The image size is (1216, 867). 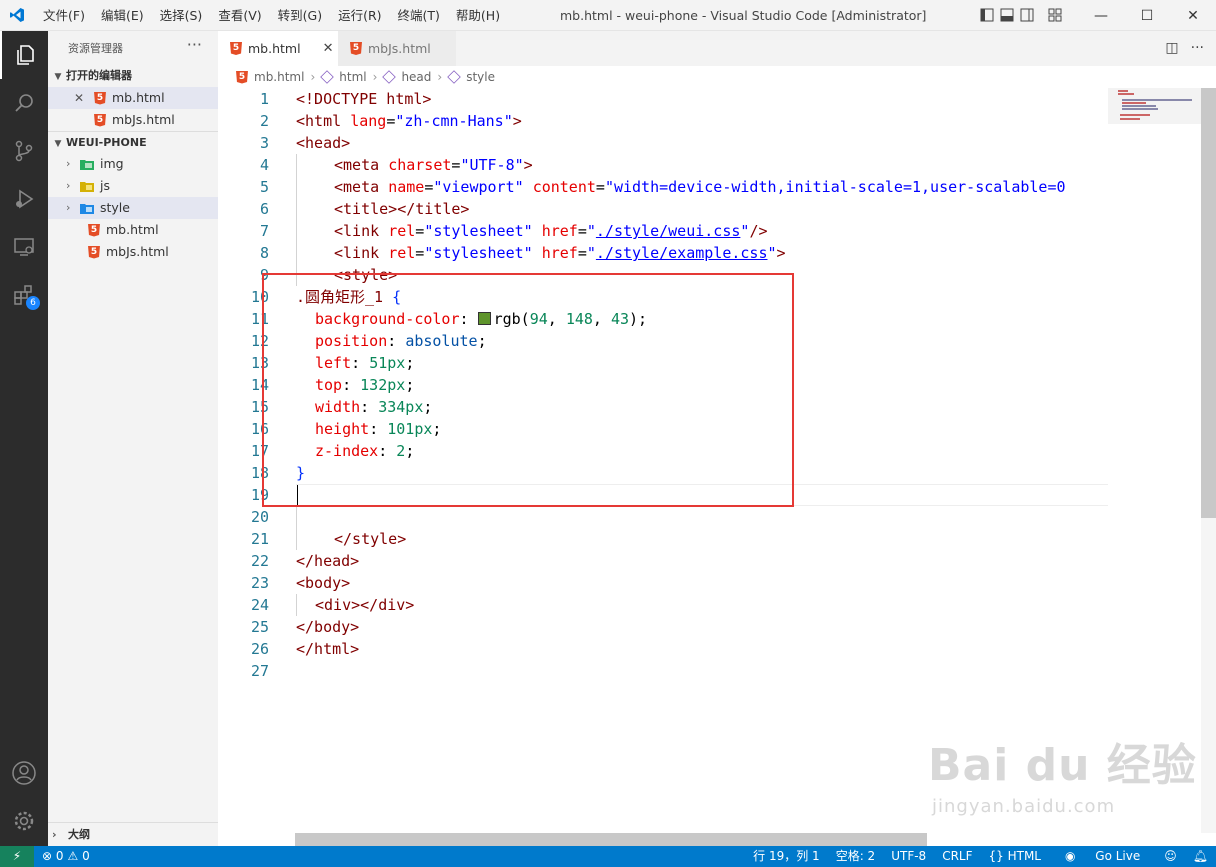 I want to click on explorer-more-button: ···, so click(x=194, y=44).